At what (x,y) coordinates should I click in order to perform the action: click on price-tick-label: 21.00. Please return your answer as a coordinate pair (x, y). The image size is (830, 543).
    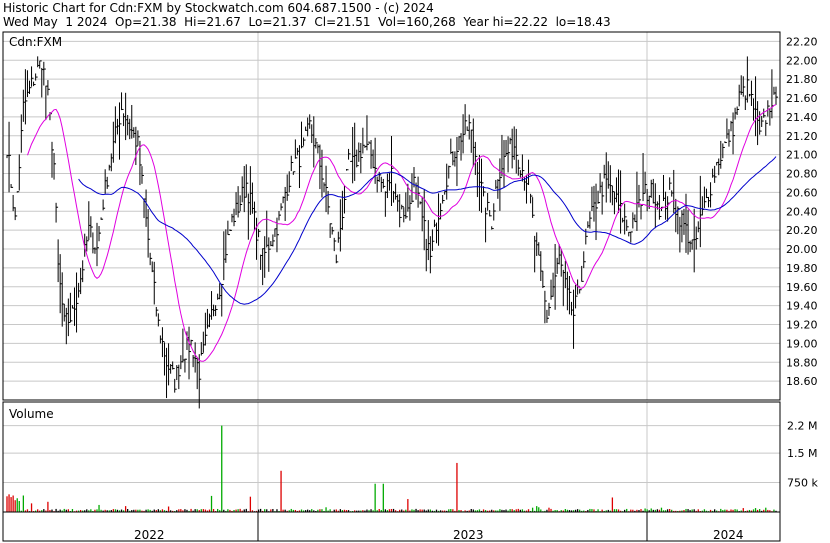
    Looking at the image, I should click on (802, 155).